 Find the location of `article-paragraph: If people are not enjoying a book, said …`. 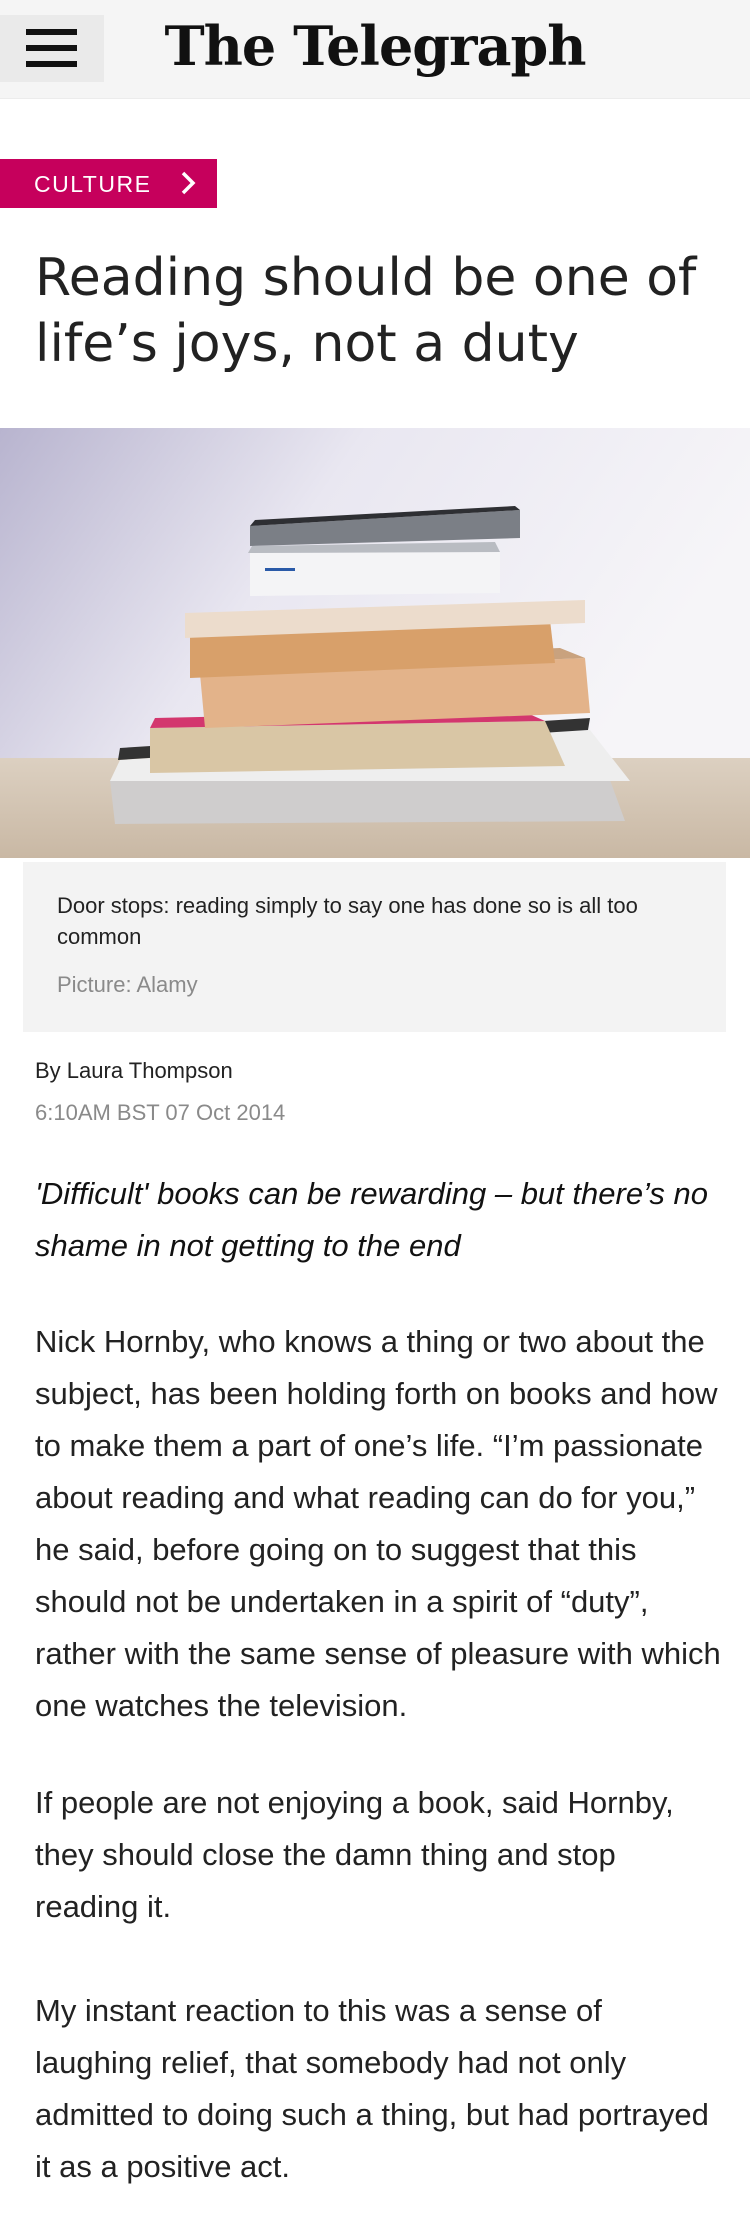

article-paragraph: If people are not enjoying a book, said … is located at coordinates (354, 1854).